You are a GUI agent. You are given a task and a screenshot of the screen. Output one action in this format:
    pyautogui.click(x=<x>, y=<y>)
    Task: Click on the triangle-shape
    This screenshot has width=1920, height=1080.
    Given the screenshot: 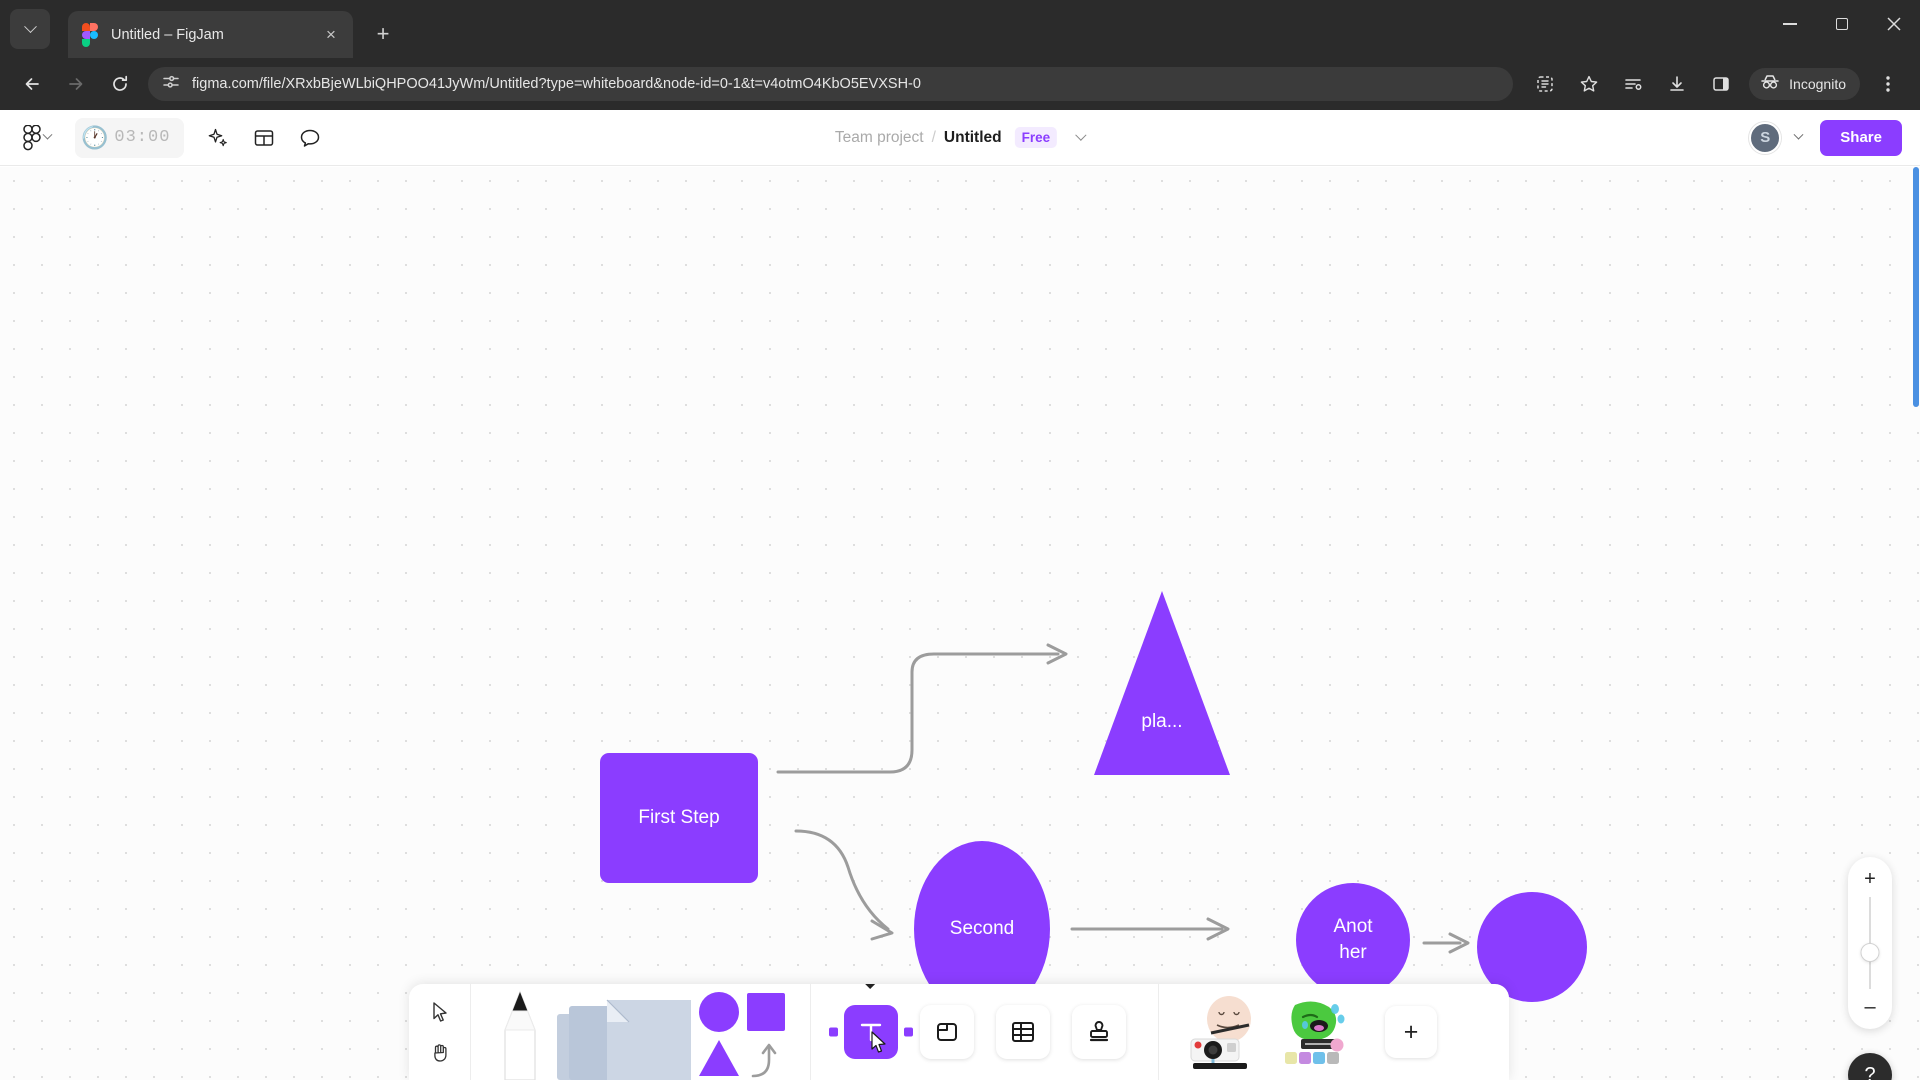 What is the action you would take?
    pyautogui.click(x=1162, y=683)
    